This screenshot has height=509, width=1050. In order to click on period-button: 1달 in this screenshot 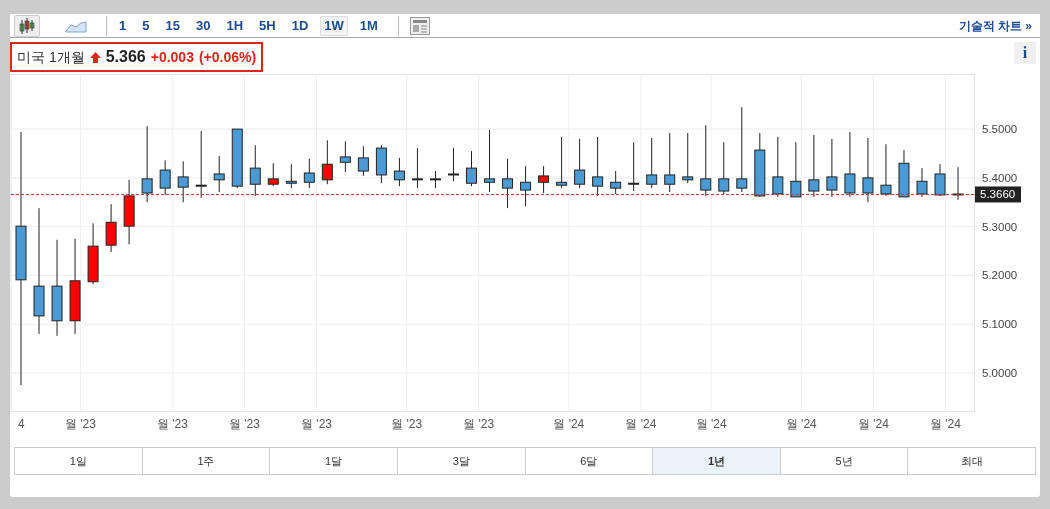, I will do `click(334, 461)`.